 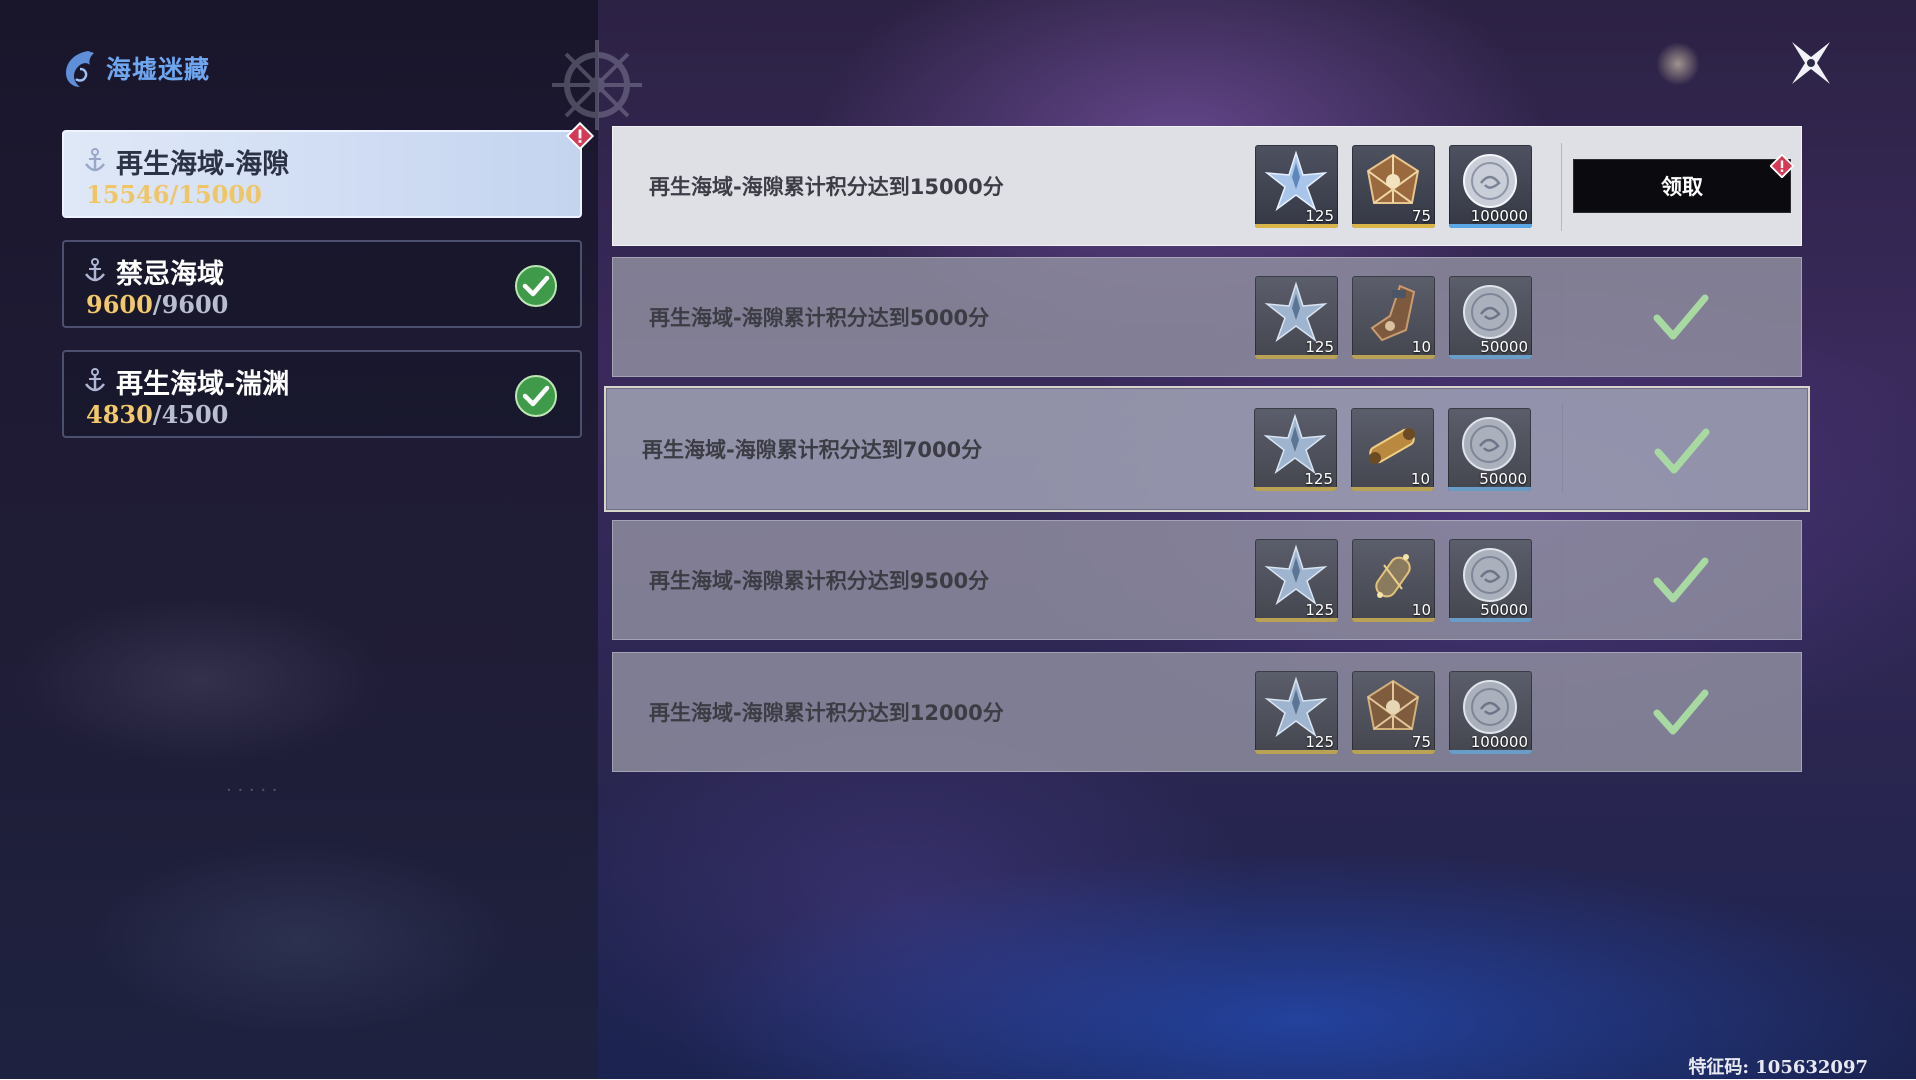 What do you see at coordinates (195, 304) in the screenshot?
I see `score-max: 9600` at bounding box center [195, 304].